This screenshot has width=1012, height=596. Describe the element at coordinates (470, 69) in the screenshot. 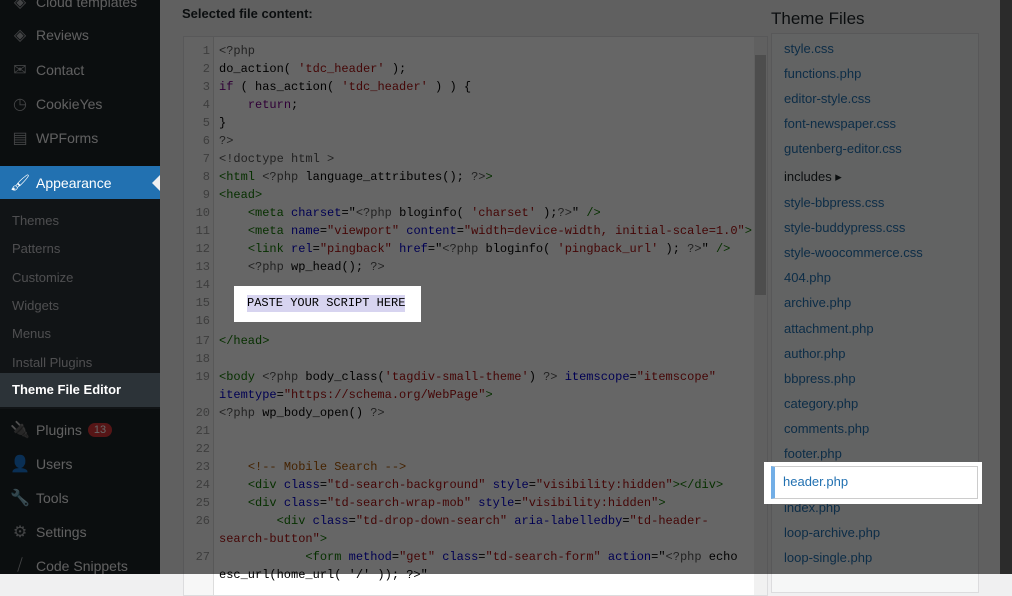

I see `code-line: 2 do_action( 'tdc_header' );` at that location.